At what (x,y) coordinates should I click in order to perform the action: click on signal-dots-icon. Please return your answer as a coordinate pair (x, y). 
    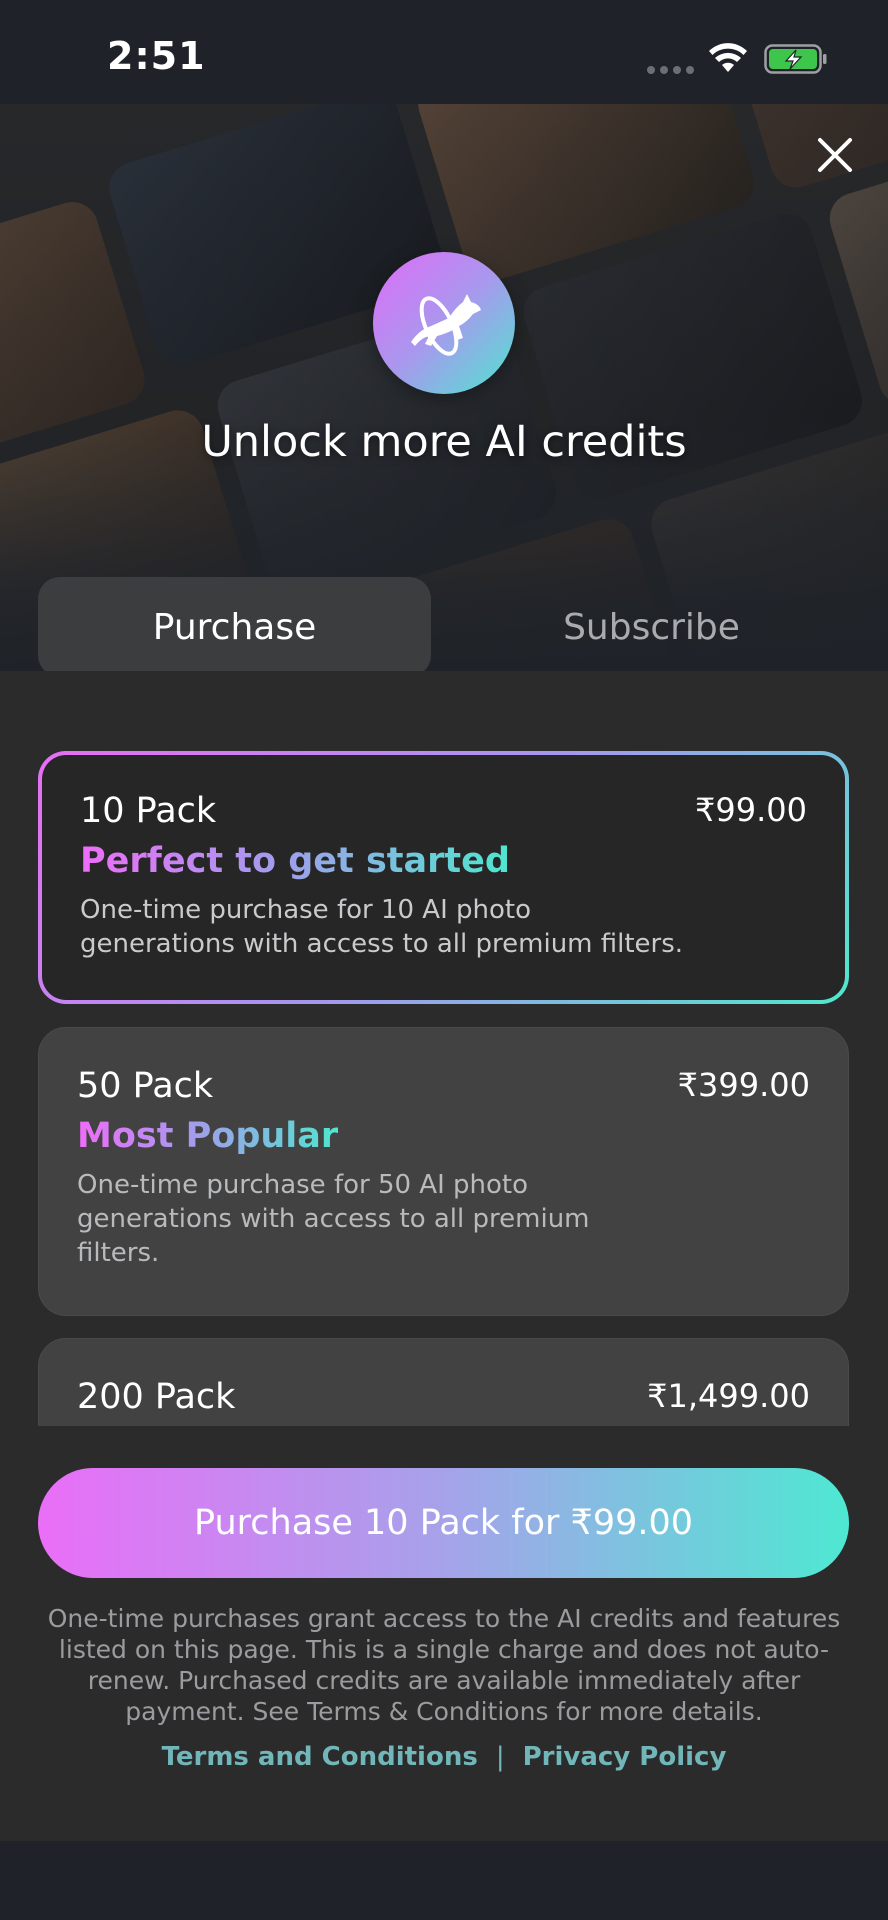
    Looking at the image, I should click on (670, 70).